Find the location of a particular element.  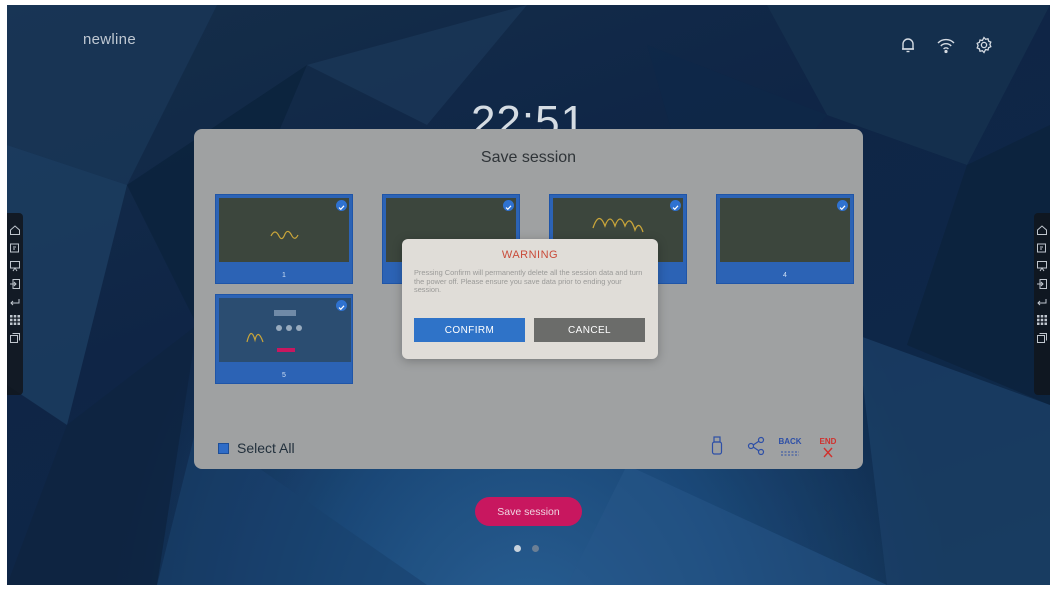

usb-drive-icon is located at coordinates (717, 445).